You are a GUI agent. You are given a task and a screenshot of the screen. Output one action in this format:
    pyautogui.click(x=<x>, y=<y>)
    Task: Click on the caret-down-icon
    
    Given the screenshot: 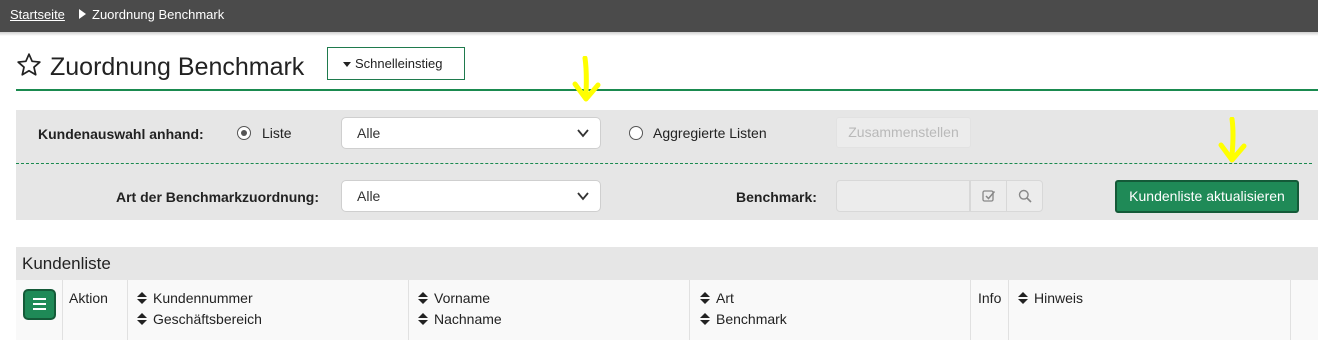 What is the action you would take?
    pyautogui.click(x=347, y=64)
    